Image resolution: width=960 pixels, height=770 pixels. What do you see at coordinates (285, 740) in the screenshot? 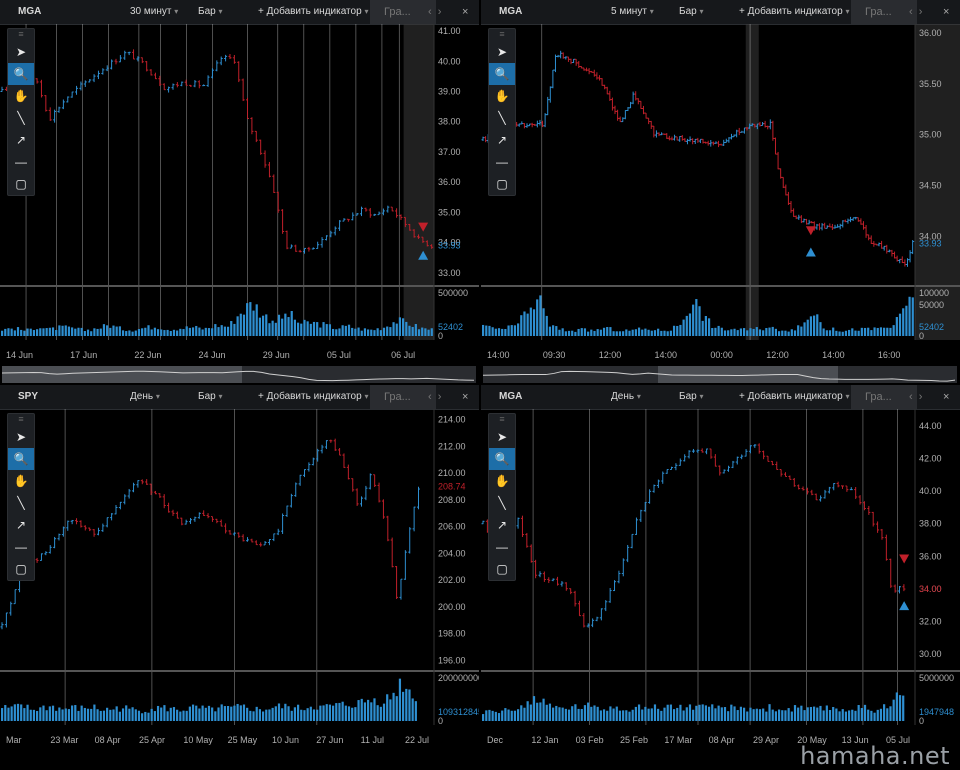
I see `time-tick-label: 10 Jun` at bounding box center [285, 740].